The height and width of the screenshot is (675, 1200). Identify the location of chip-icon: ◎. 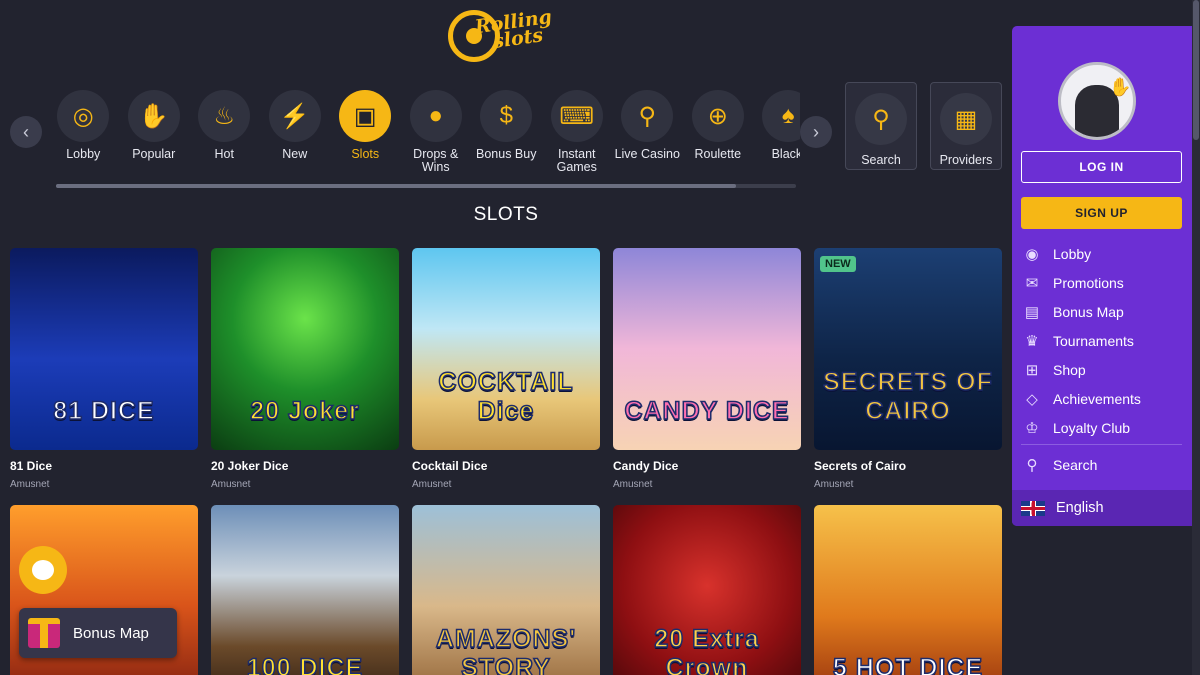
(83, 116).